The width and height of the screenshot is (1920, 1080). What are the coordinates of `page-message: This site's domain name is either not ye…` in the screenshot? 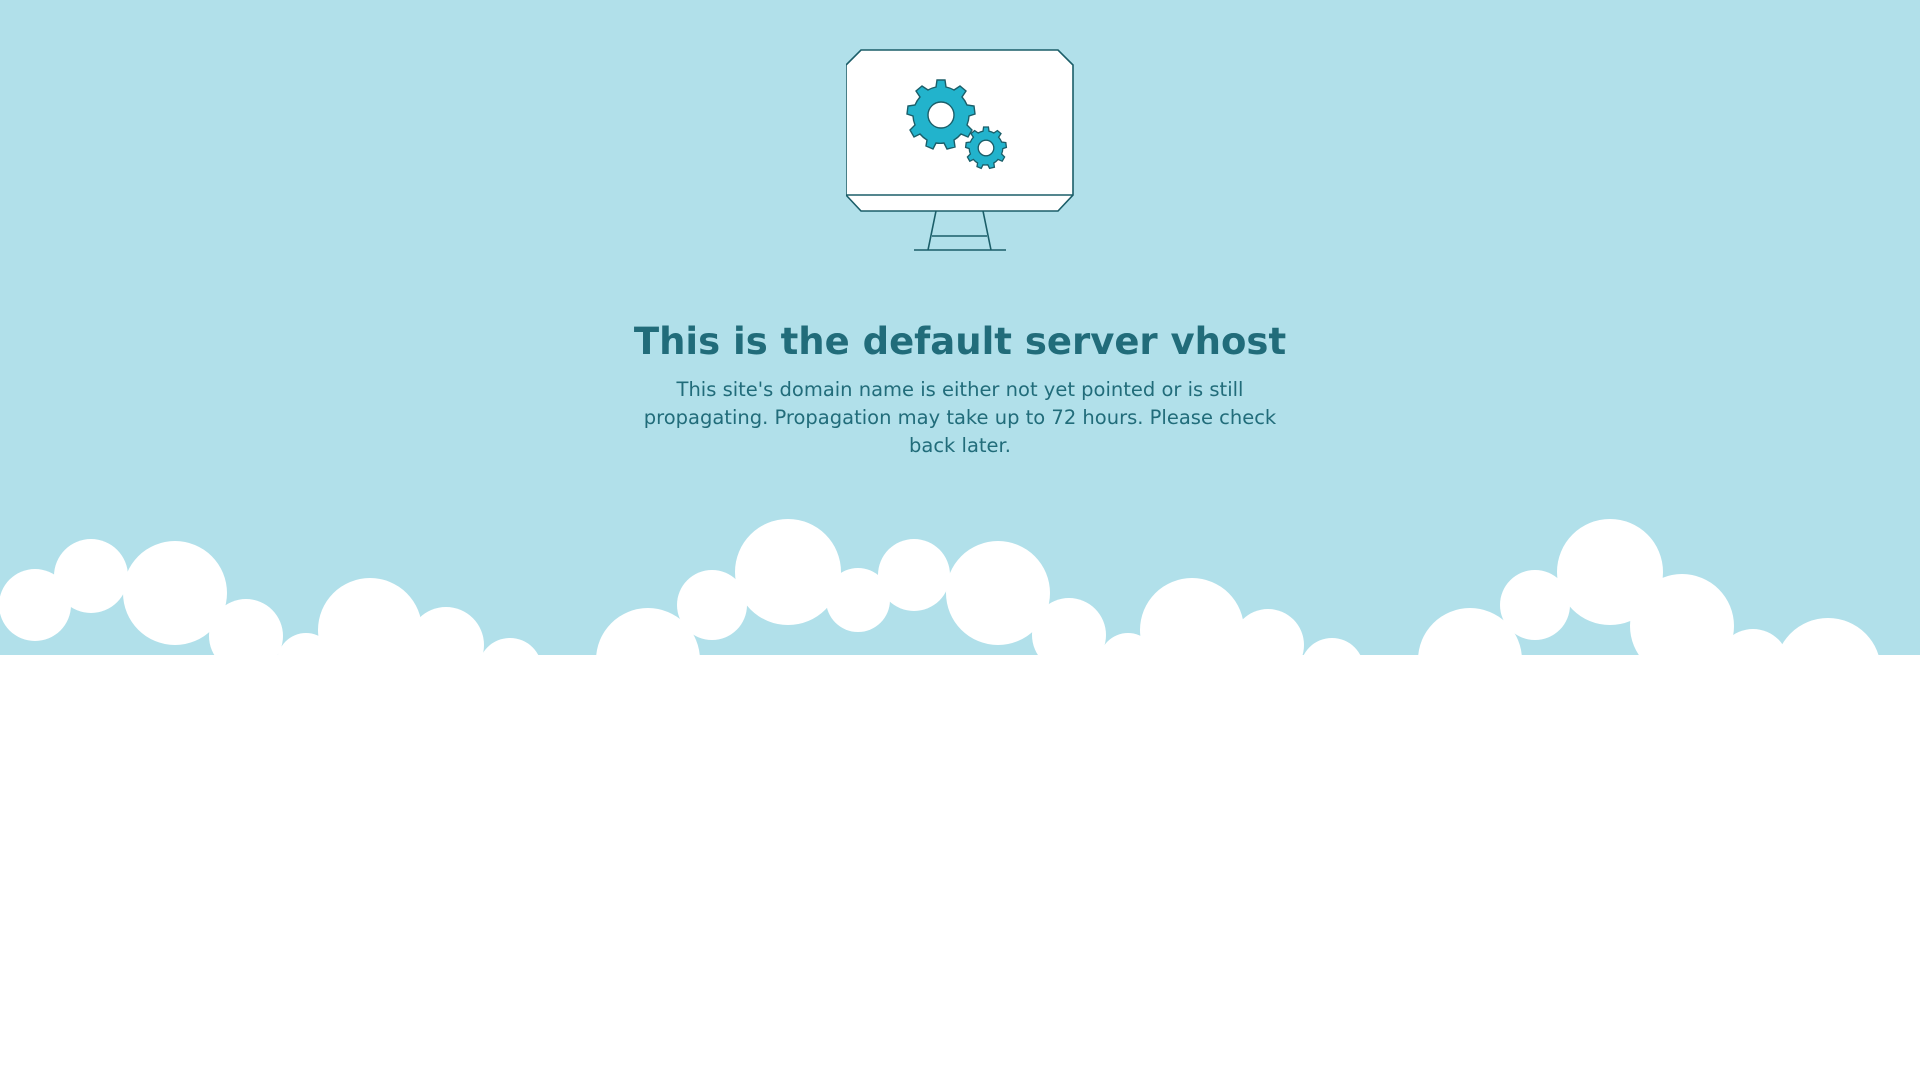 It's located at (960, 417).